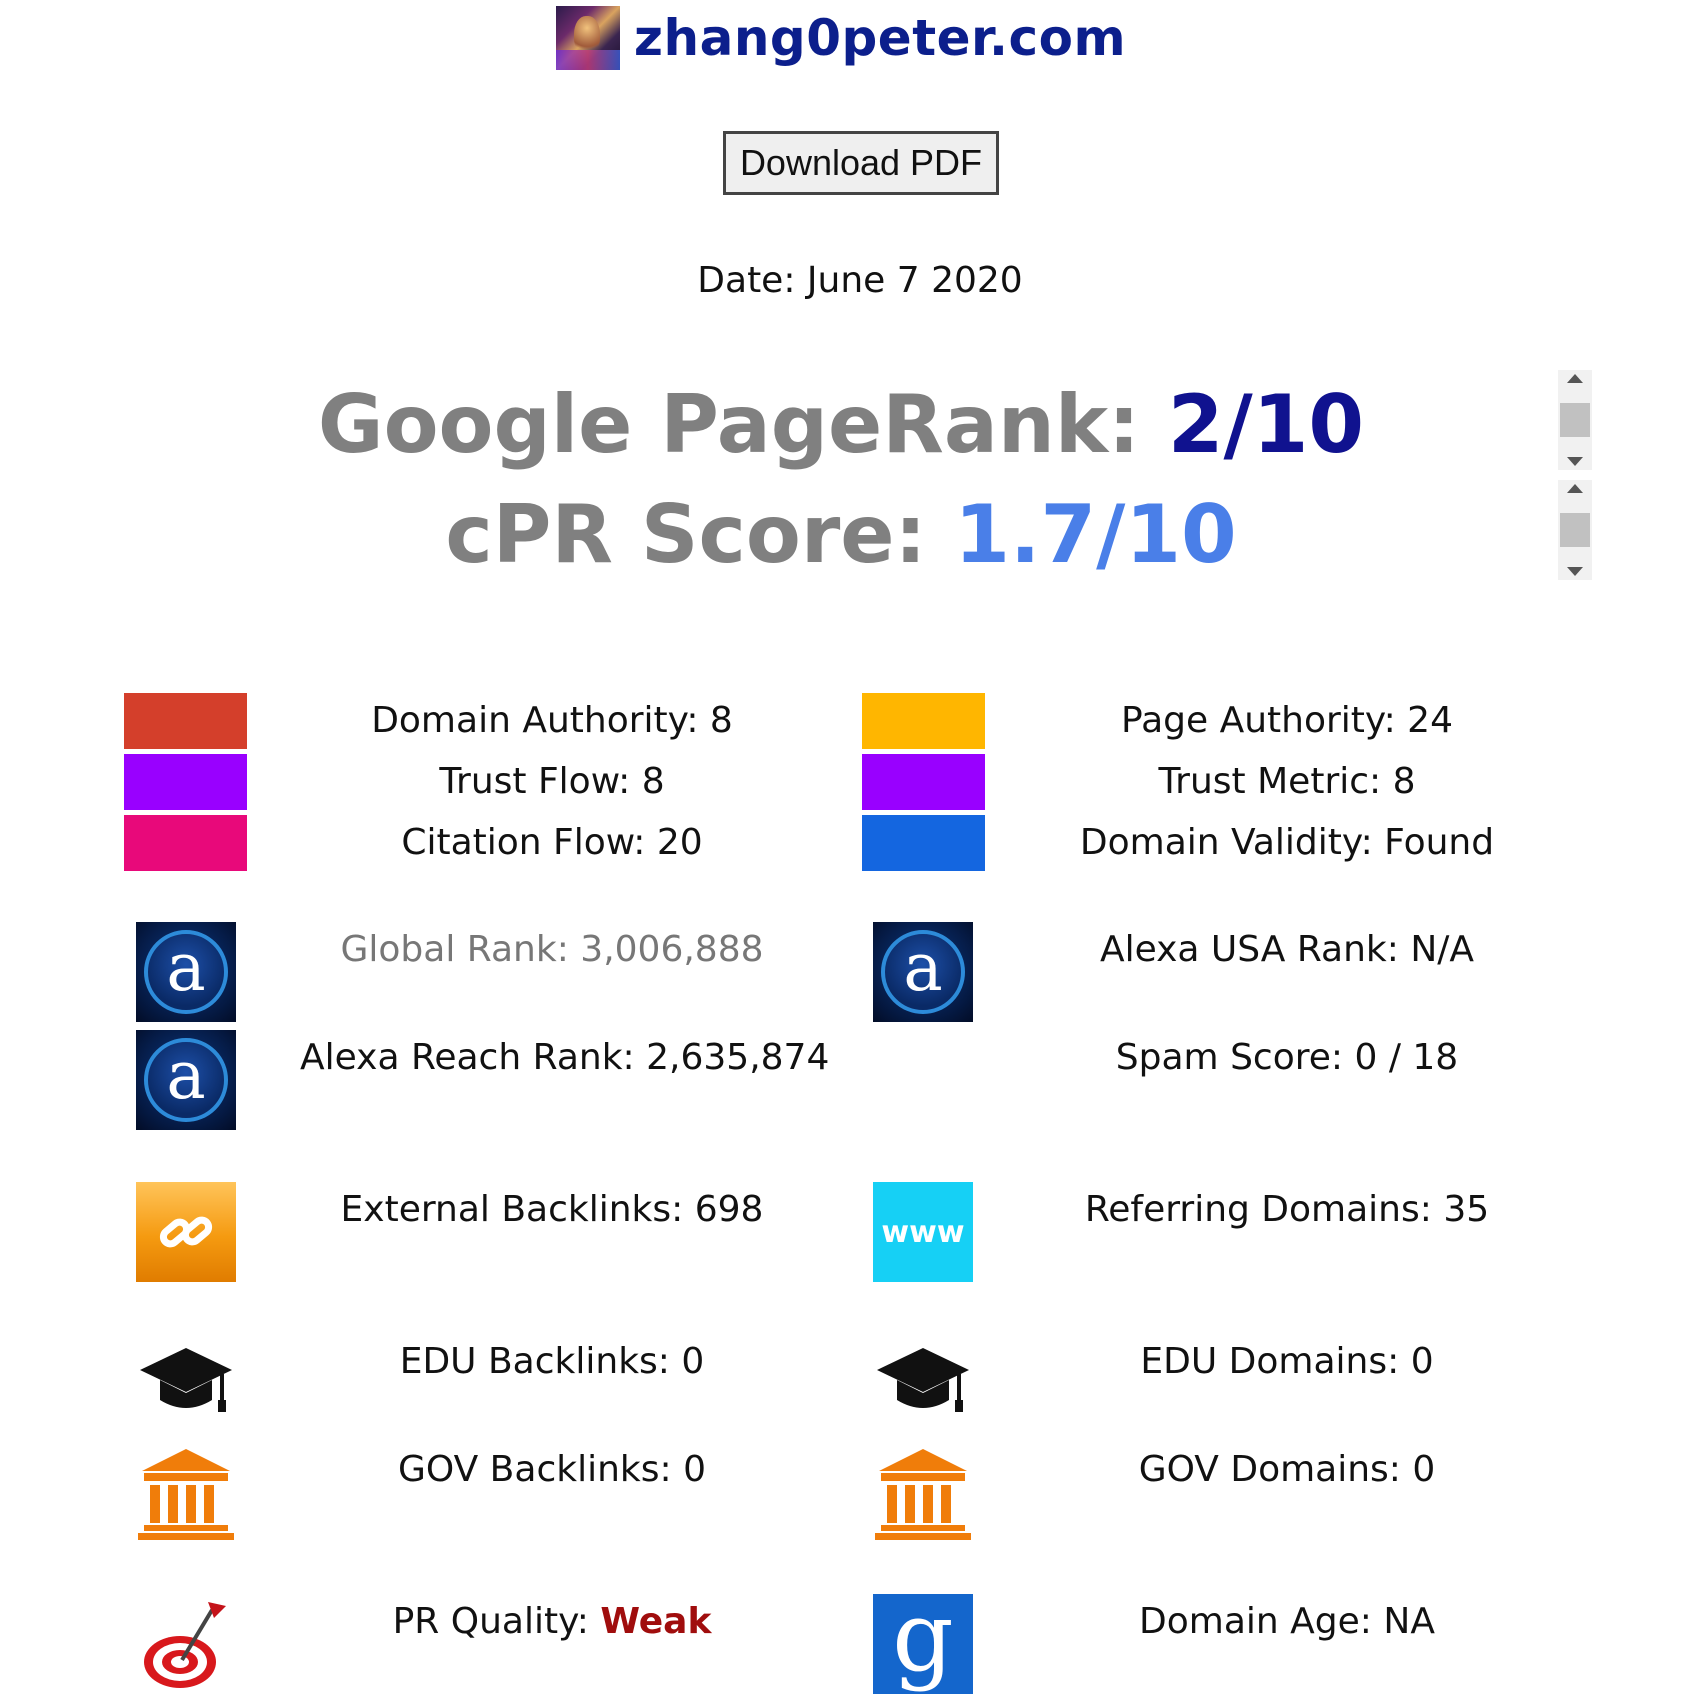 The width and height of the screenshot is (1682, 1694). I want to click on target-dart-icon, so click(188, 1645).